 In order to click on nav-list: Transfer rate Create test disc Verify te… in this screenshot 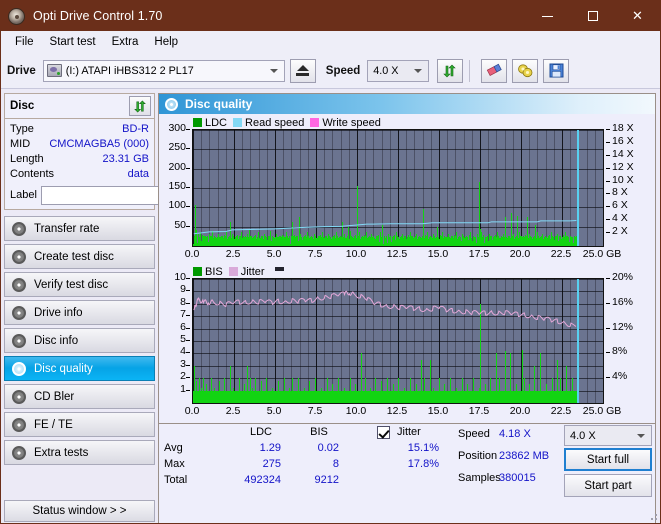, I will do `click(79, 340)`.